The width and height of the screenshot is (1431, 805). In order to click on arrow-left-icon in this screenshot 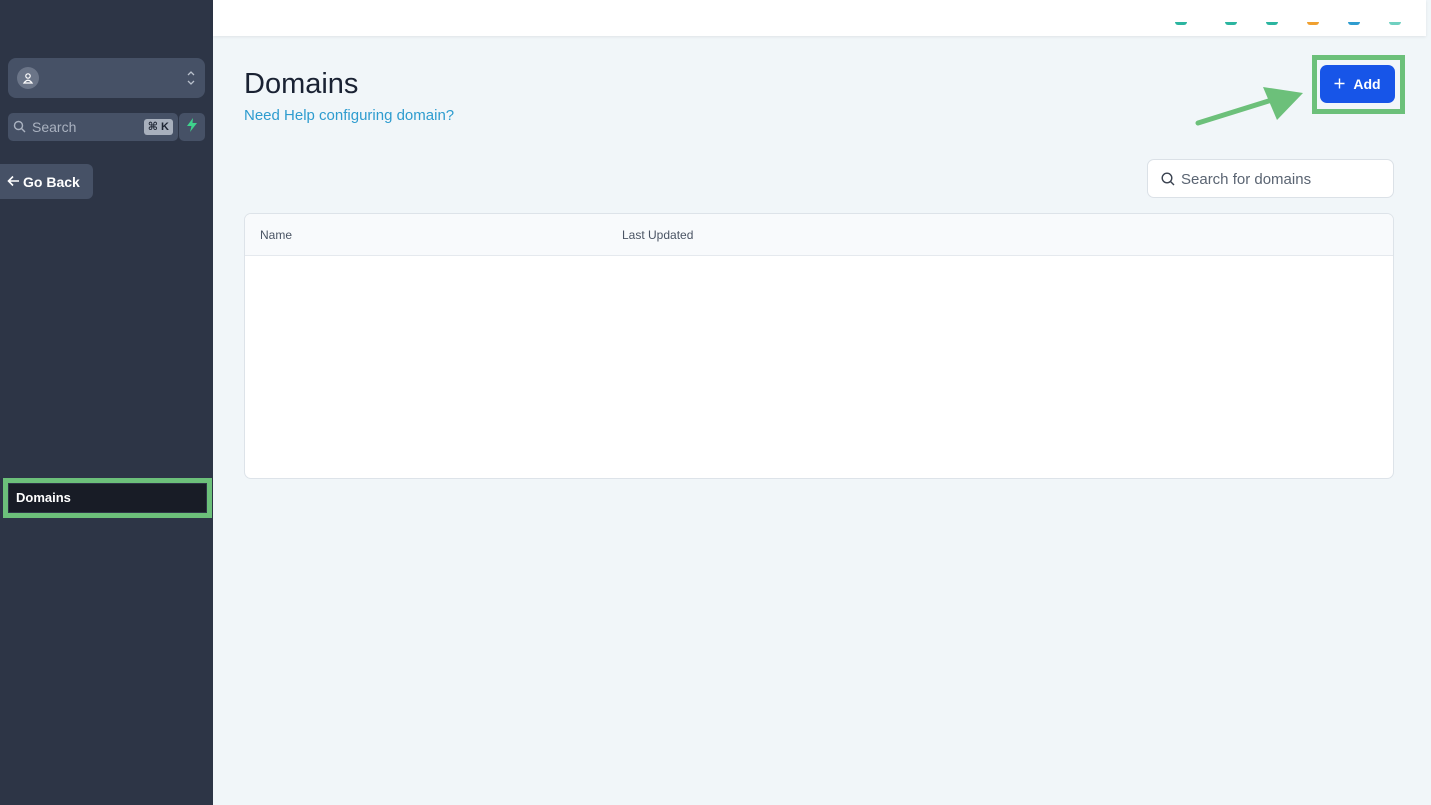, I will do `click(13, 182)`.